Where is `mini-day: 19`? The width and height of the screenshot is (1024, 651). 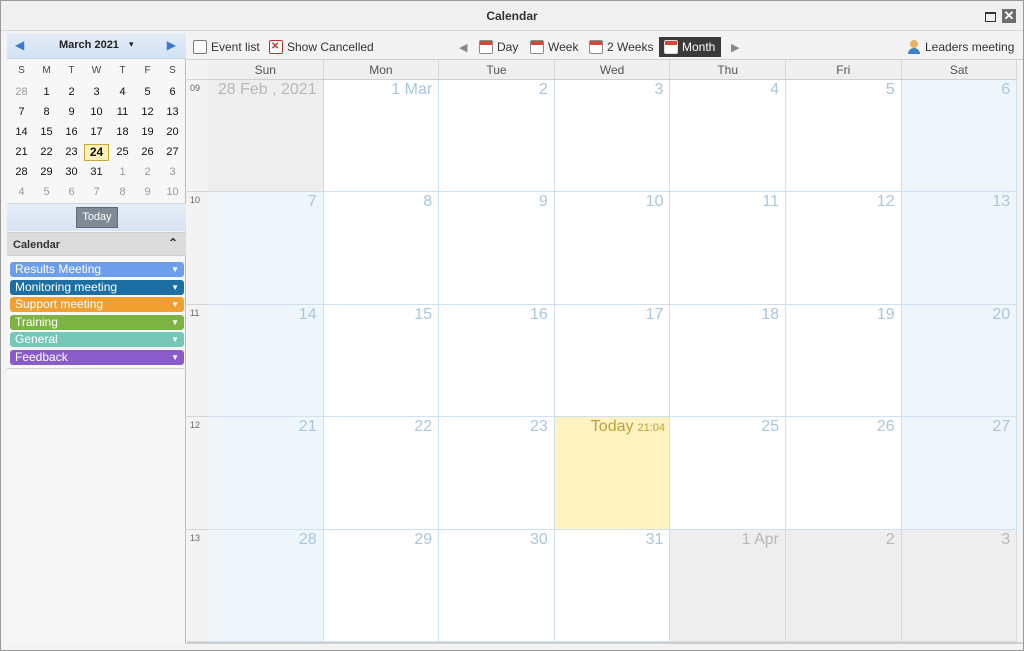 mini-day: 19 is located at coordinates (147, 132).